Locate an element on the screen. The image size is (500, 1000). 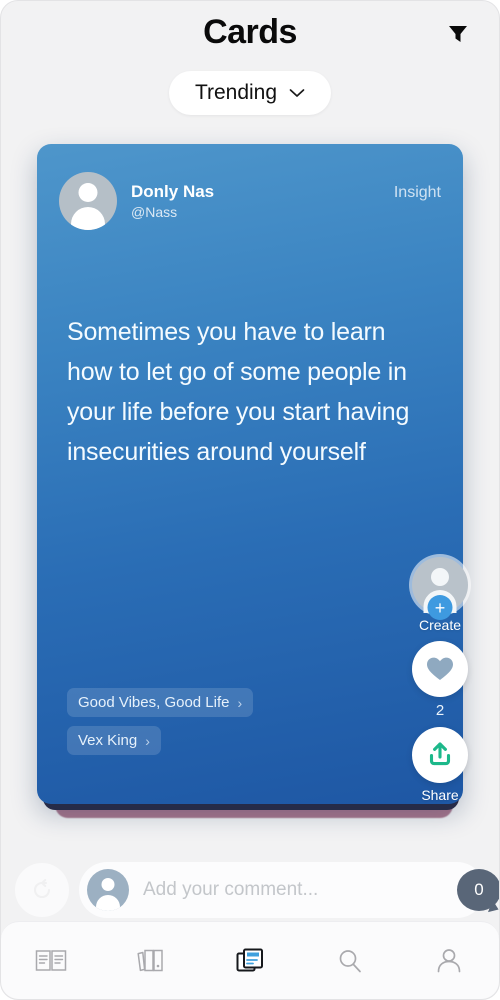
refresh-reset-icon is located at coordinates (42, 888).